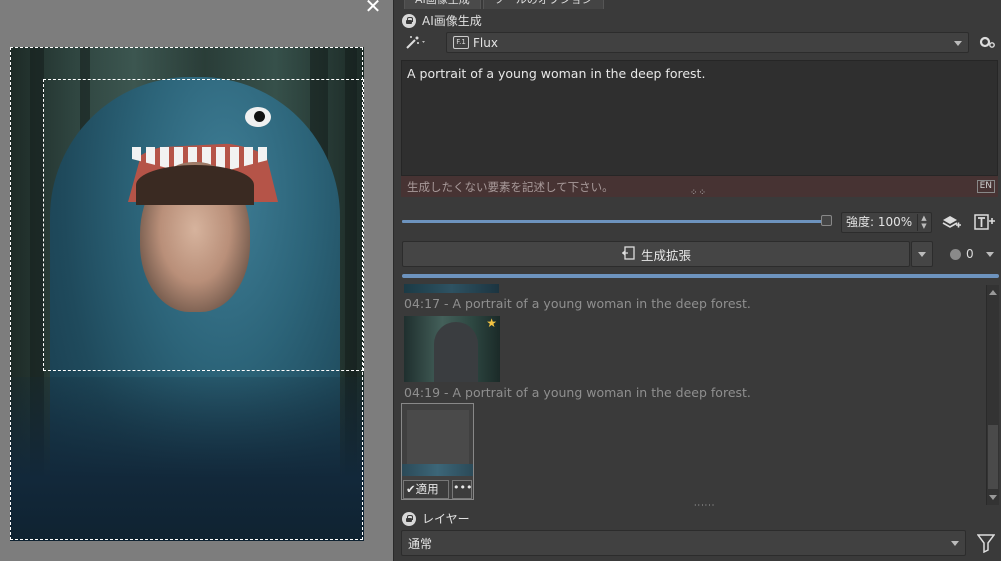 The width and height of the screenshot is (1001, 561). I want to click on scroll-down-icon, so click(993, 497).